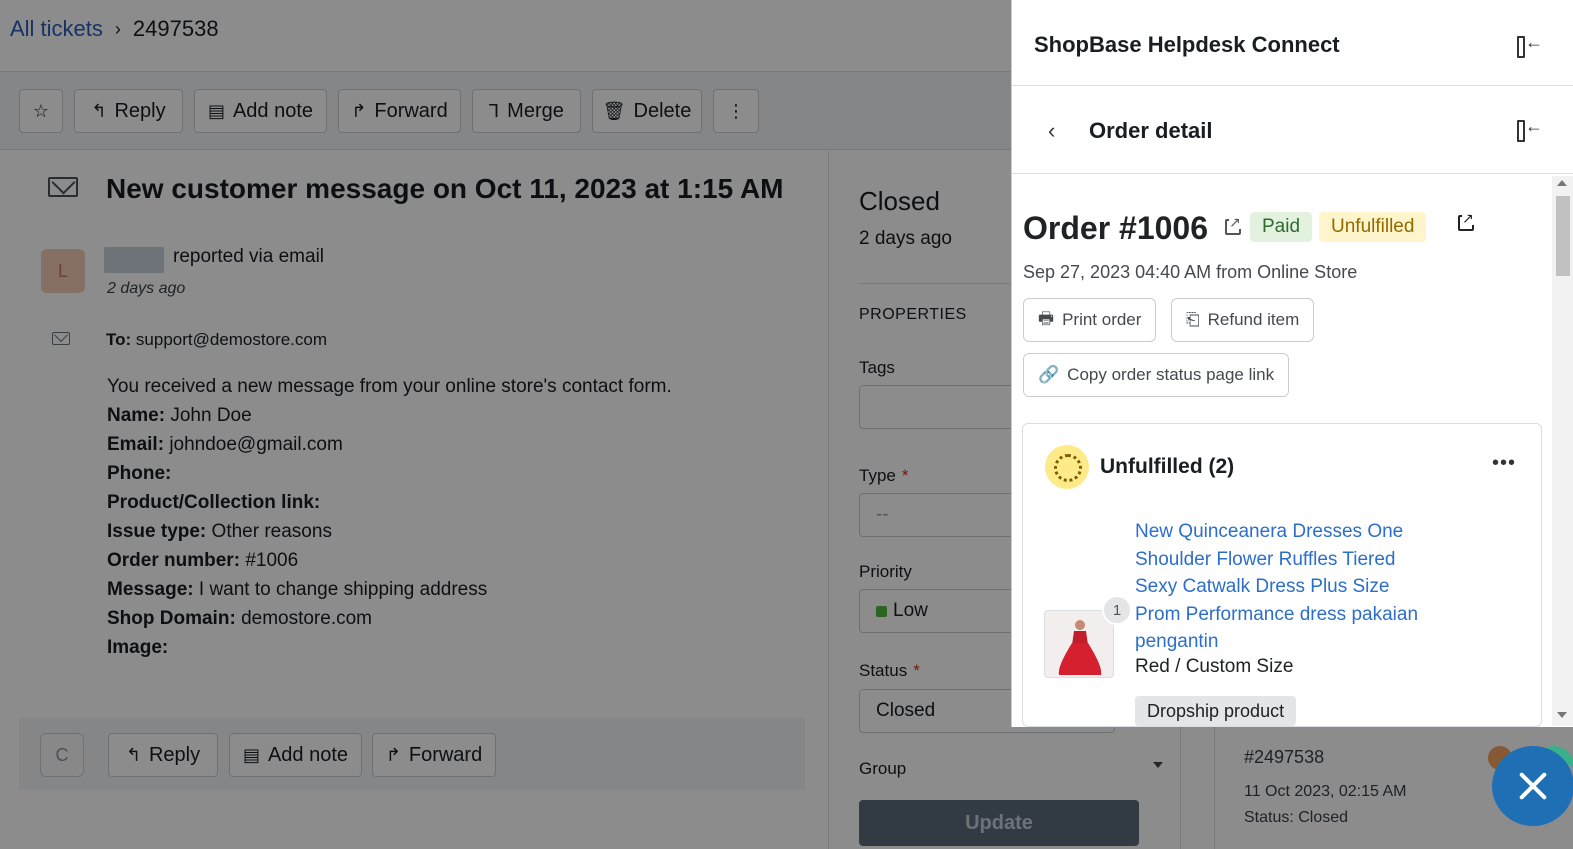 Image resolution: width=1573 pixels, height=849 pixels. Describe the element at coordinates (1051, 131) in the screenshot. I see `chevron-left-icon: ‹` at that location.